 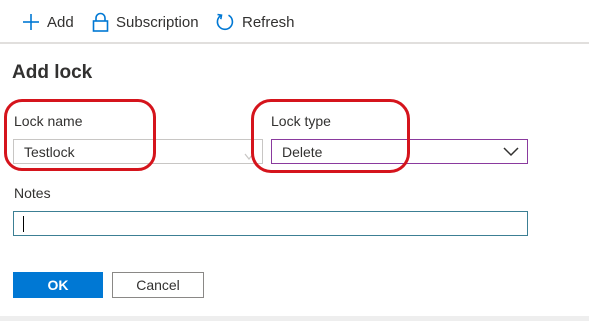 What do you see at coordinates (32, 193) in the screenshot?
I see `notes-label: Notes` at bounding box center [32, 193].